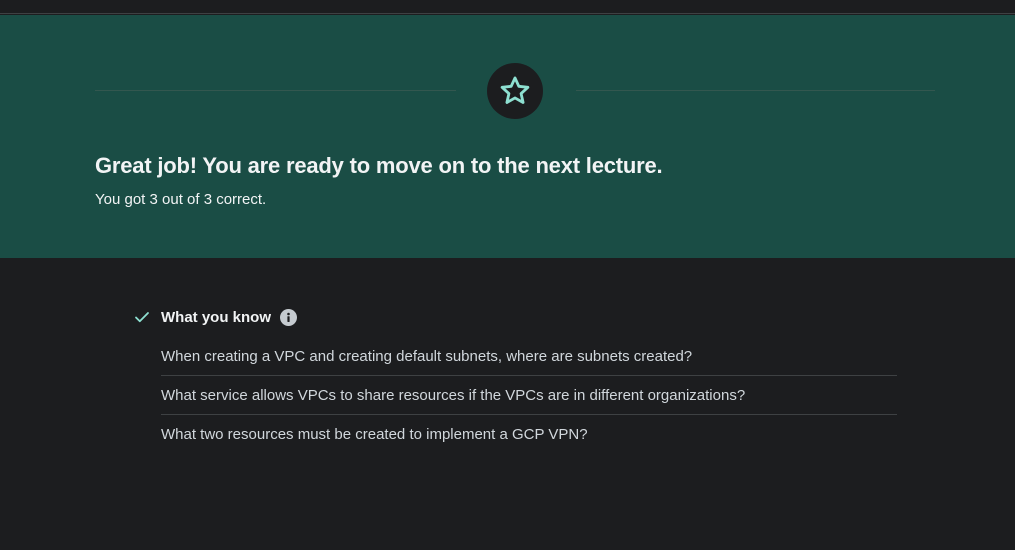 This screenshot has height=550, width=1015. I want to click on check-icon, so click(142, 317).